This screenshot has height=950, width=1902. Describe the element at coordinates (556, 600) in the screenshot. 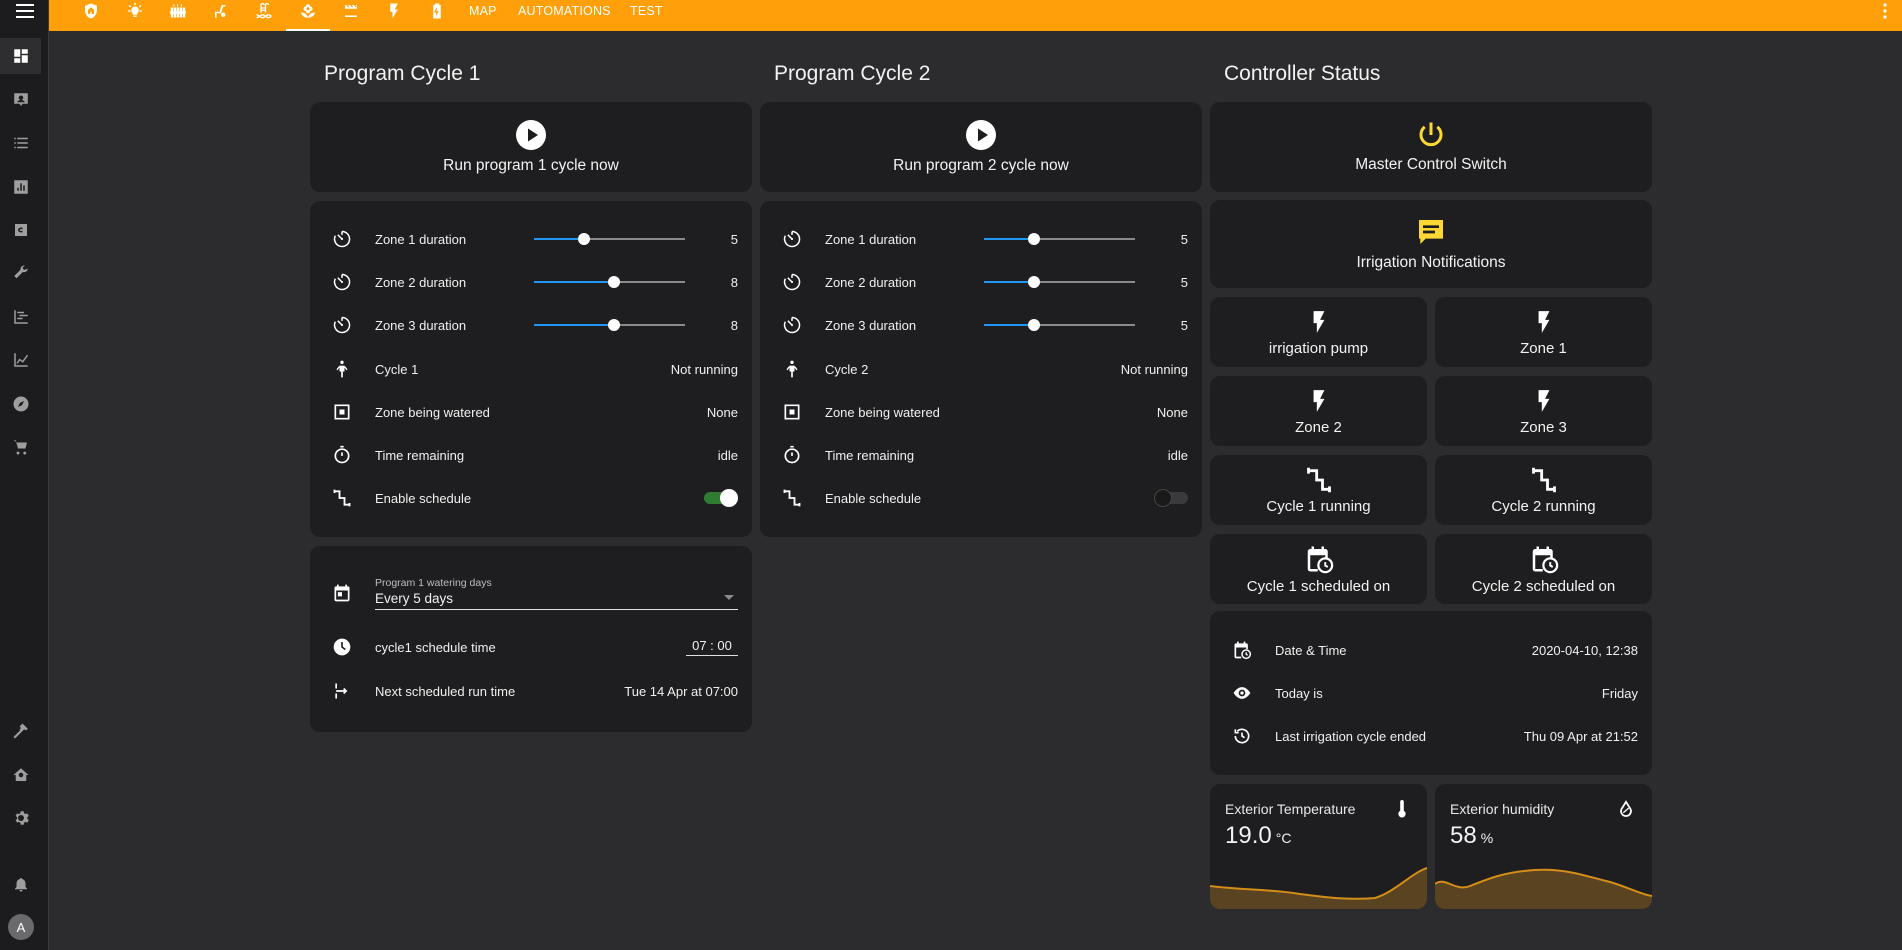

I see `watering-days-select: Every 5 days` at that location.